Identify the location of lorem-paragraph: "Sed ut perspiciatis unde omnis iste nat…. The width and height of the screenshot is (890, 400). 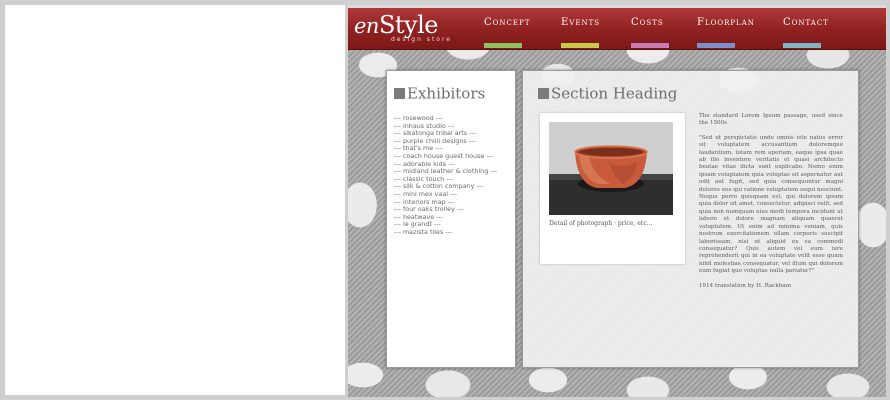
(771, 204).